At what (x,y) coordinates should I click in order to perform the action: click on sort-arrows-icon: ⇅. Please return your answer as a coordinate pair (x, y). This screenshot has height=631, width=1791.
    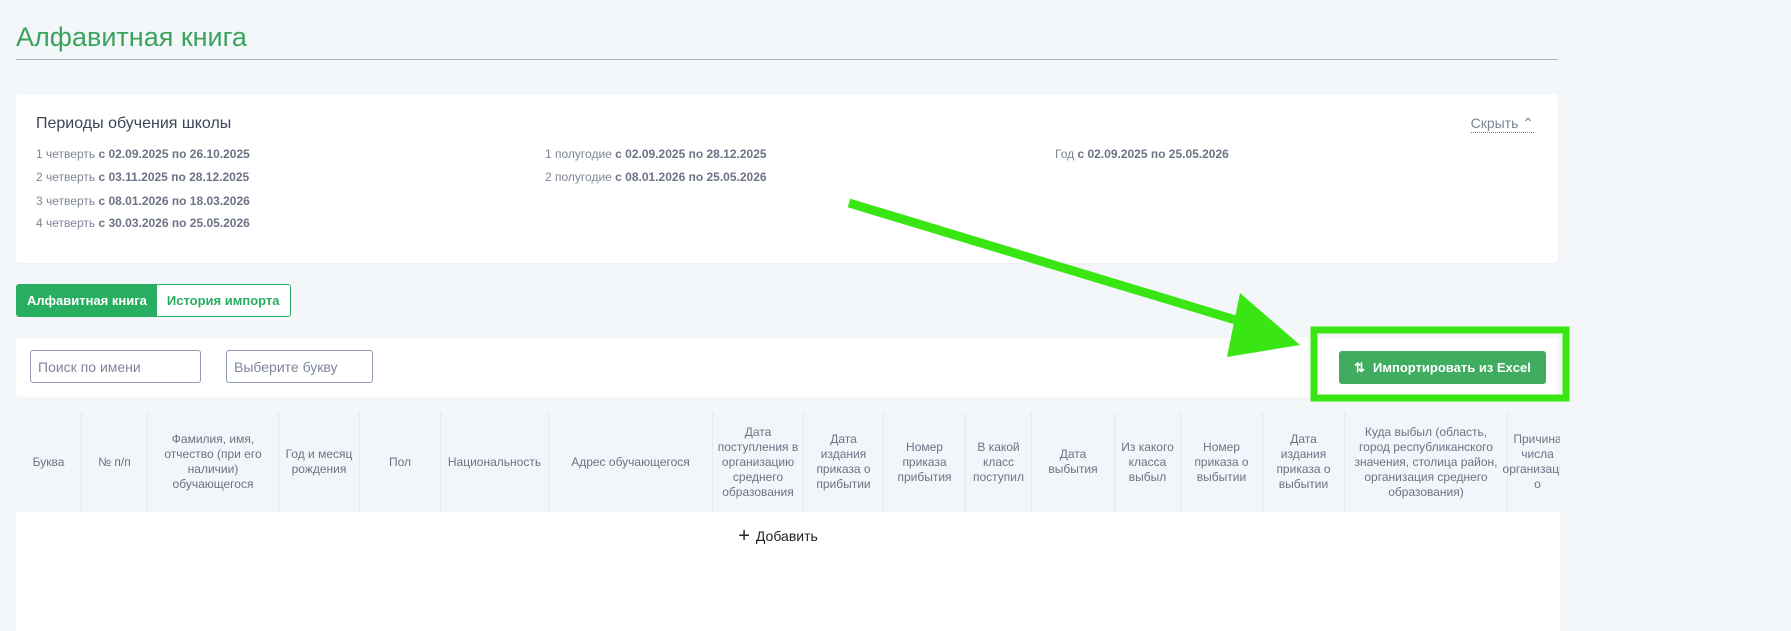
    Looking at the image, I should click on (1360, 367).